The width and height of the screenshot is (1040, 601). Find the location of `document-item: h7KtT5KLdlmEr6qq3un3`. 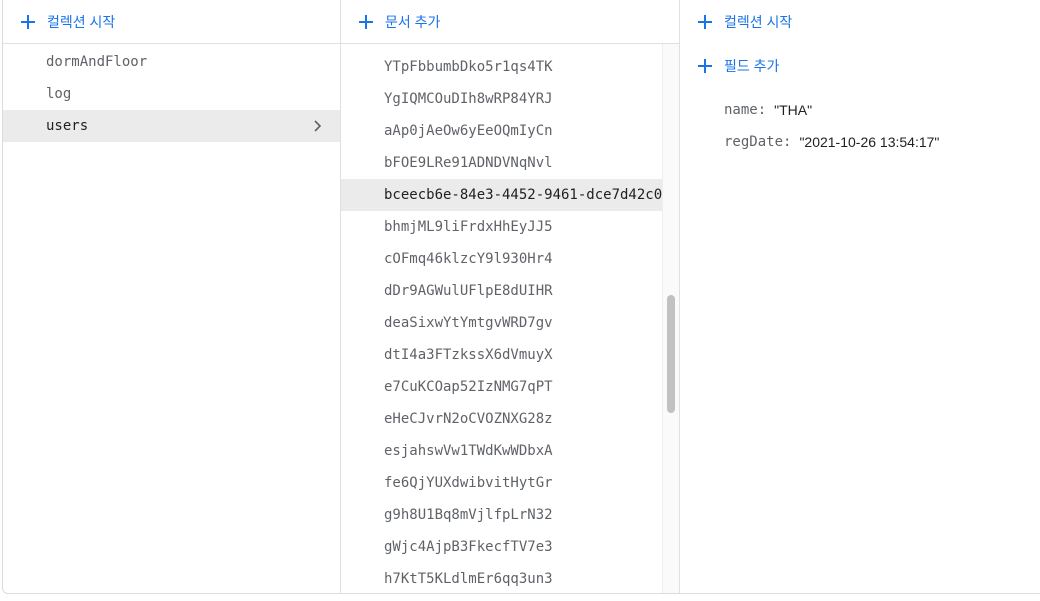

document-item: h7KtT5KLdlmEr6qq3un3 is located at coordinates (502, 578).